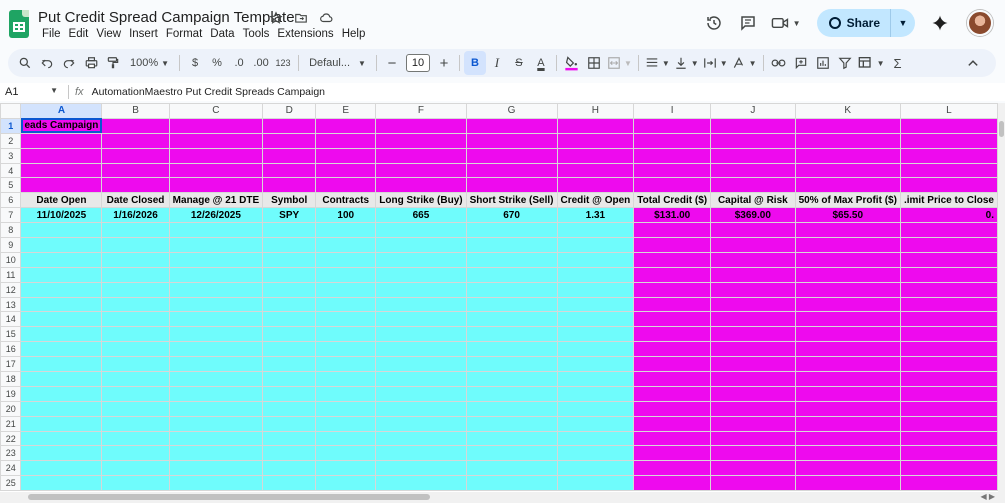 Image resolution: width=1005 pixels, height=503 pixels. I want to click on format-currency-button: $, so click(195, 63).